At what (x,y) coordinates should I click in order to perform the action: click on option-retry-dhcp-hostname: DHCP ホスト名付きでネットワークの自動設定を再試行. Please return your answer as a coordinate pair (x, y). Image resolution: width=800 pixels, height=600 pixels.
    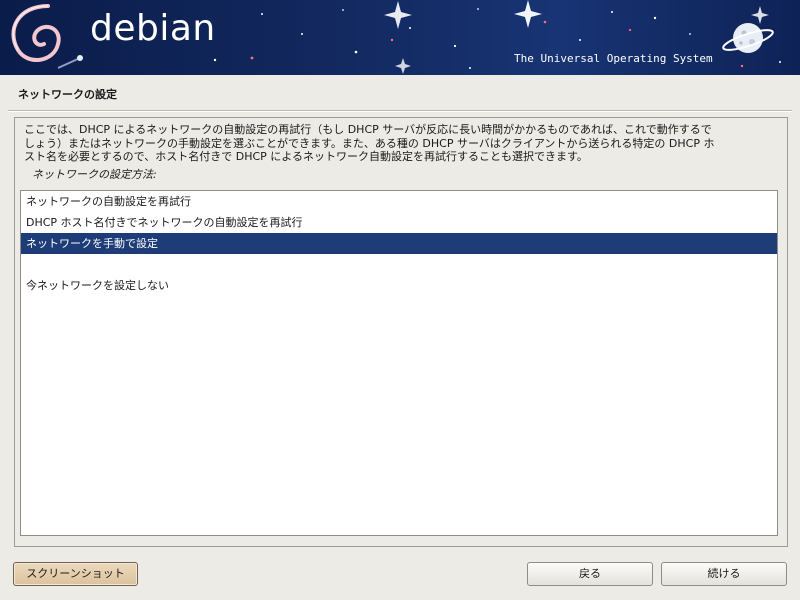
    Looking at the image, I should click on (399, 222).